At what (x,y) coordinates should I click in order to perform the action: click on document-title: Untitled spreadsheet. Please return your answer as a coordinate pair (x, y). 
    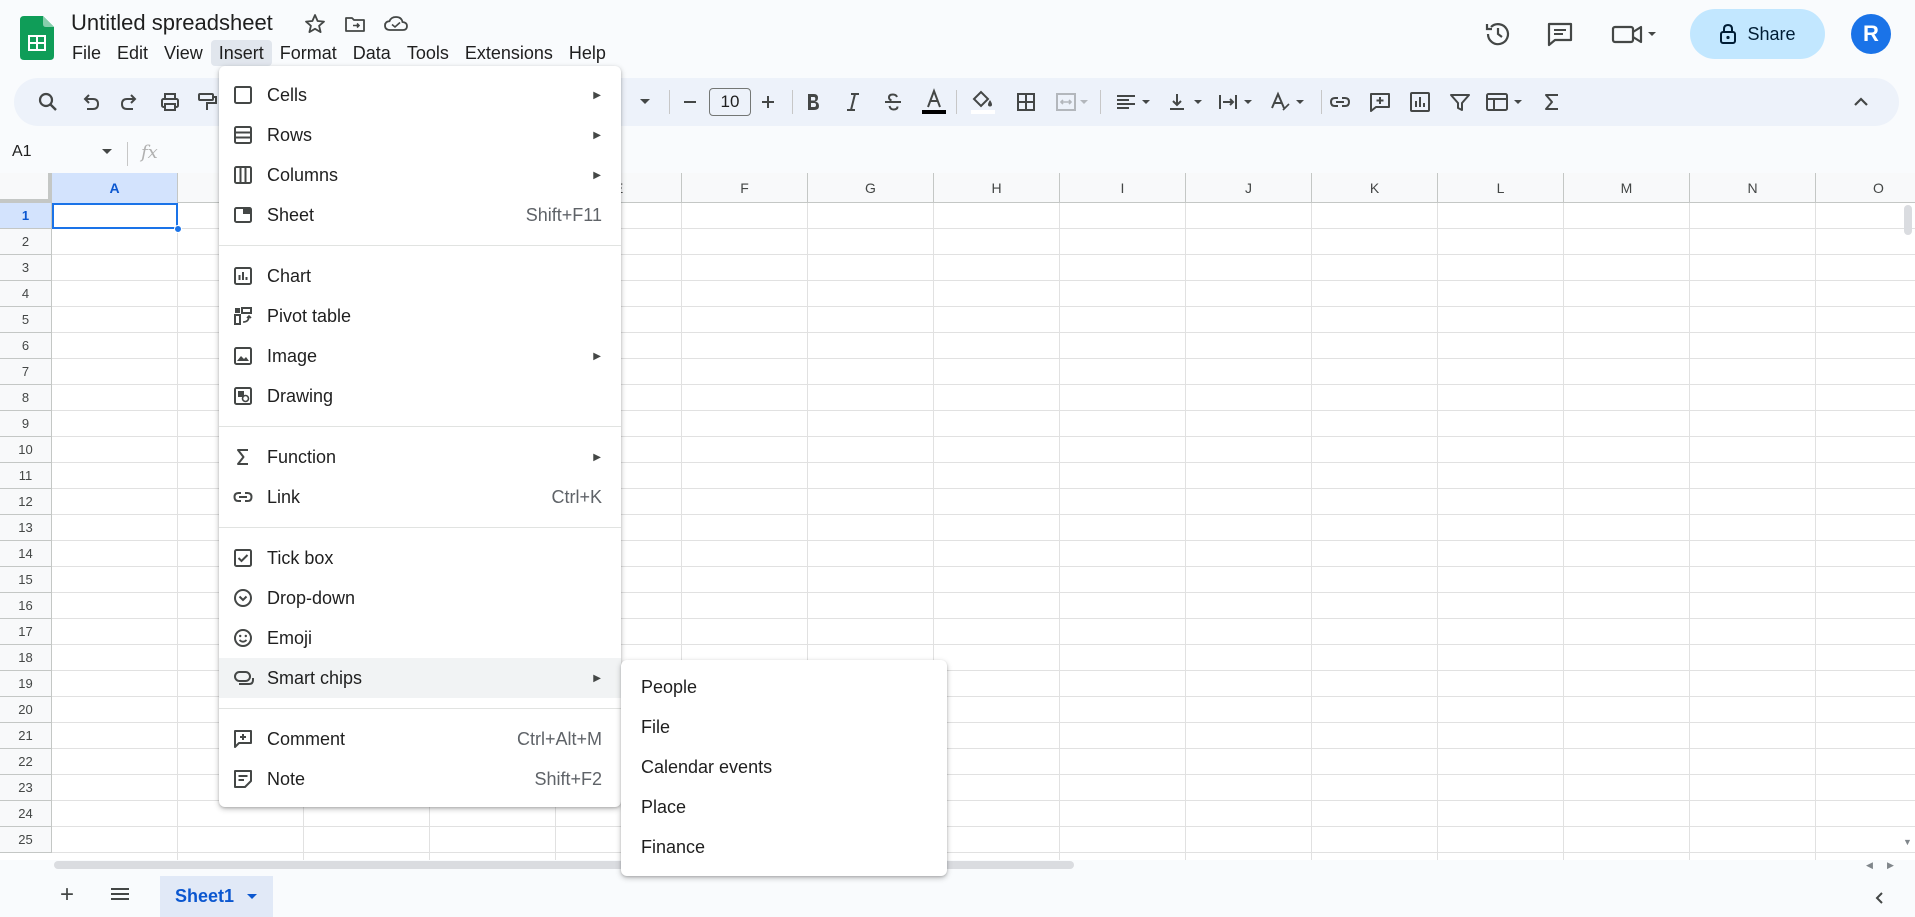
    Looking at the image, I should click on (172, 23).